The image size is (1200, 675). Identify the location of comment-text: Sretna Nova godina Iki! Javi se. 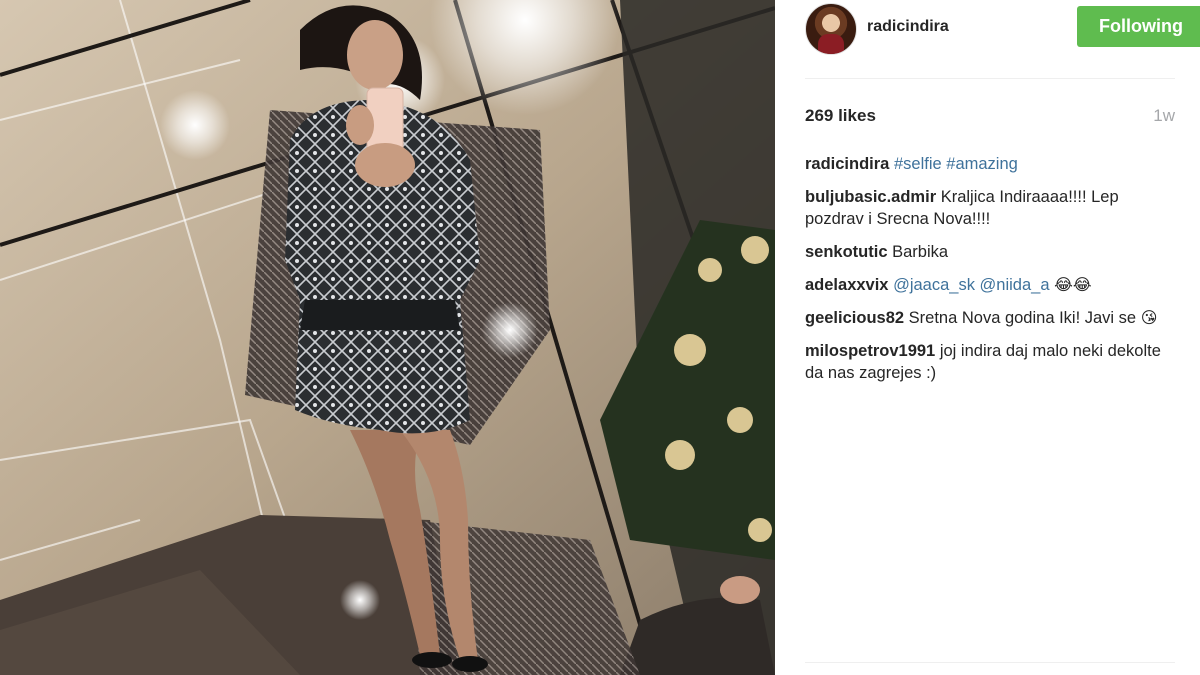
(1022, 318).